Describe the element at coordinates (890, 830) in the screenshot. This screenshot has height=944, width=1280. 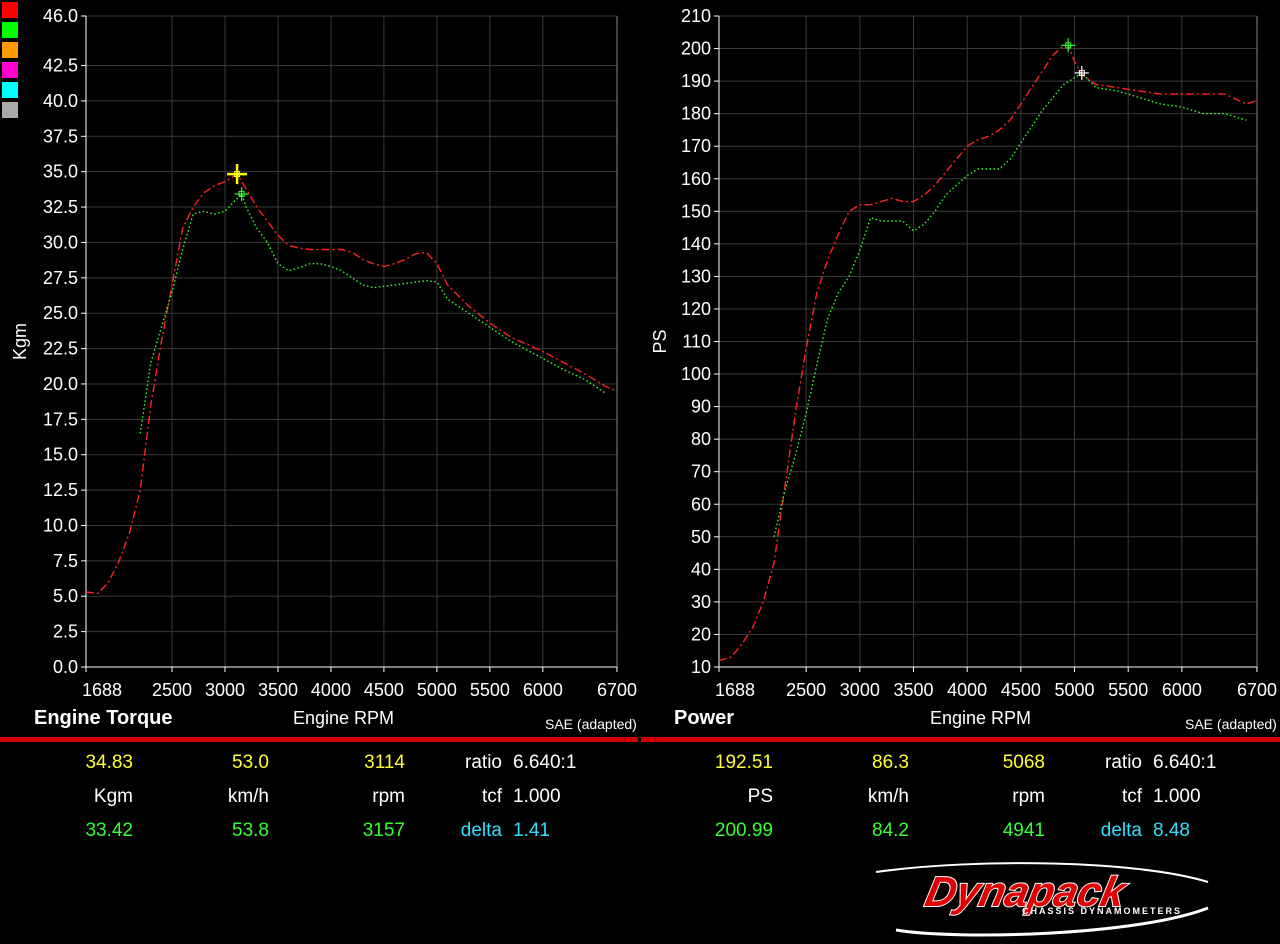
I see `power-peak-speed: 84.2` at that location.